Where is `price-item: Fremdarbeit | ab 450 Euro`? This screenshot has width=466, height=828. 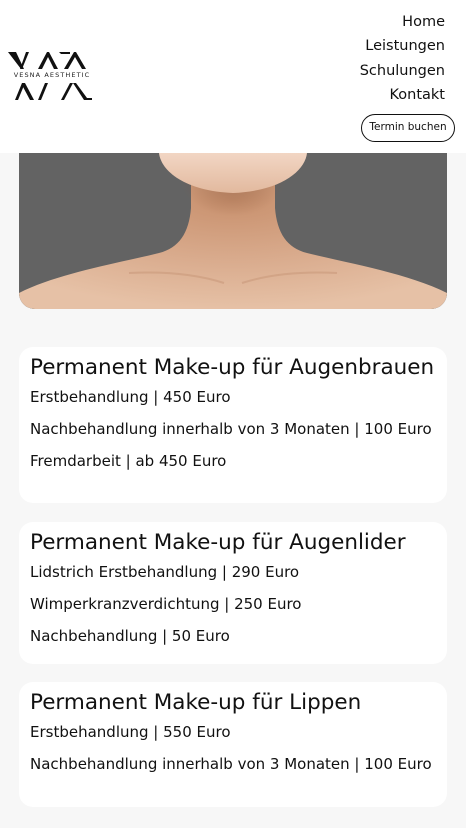 price-item: Fremdarbeit | ab 450 Euro is located at coordinates (128, 461).